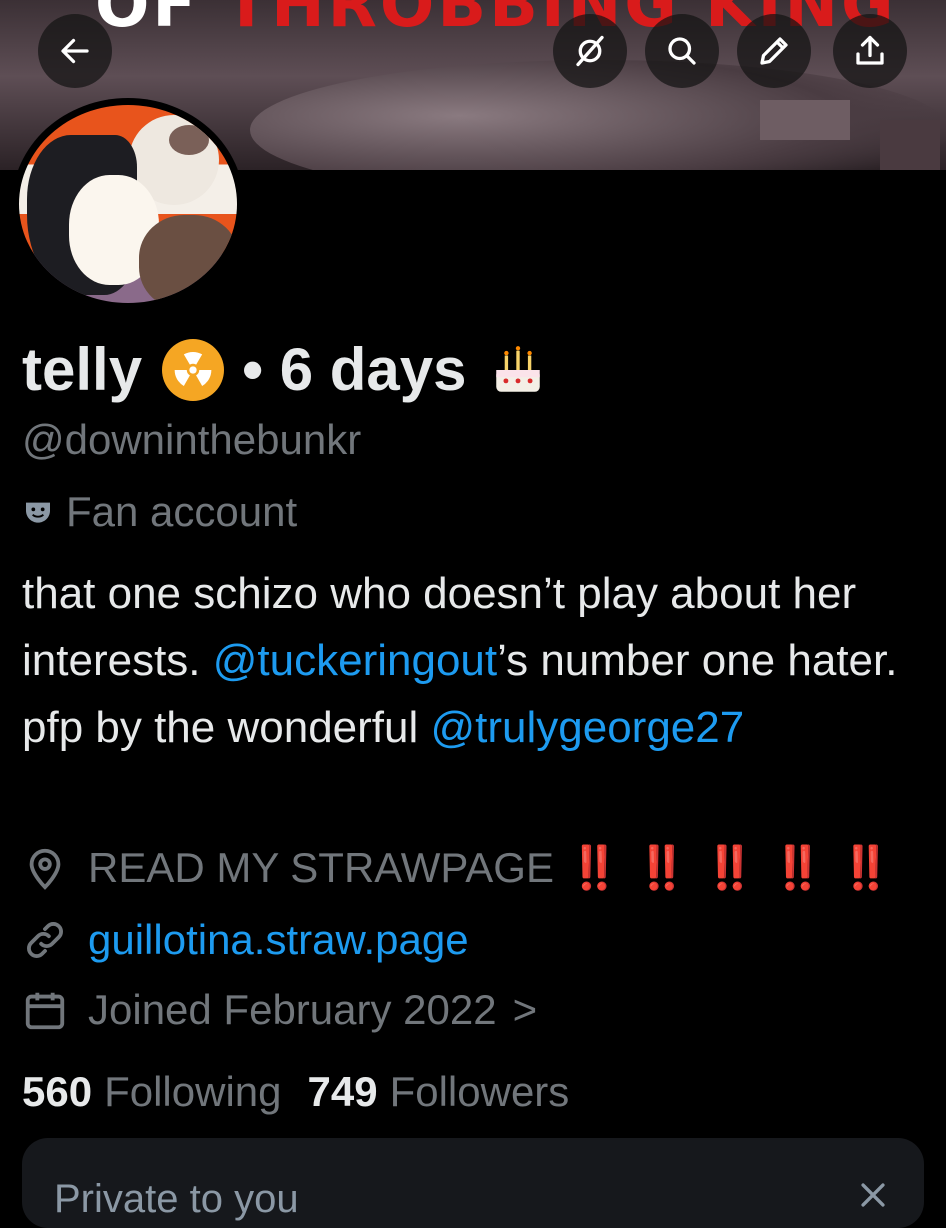  What do you see at coordinates (193, 370) in the screenshot?
I see `radioactive-emoji` at bounding box center [193, 370].